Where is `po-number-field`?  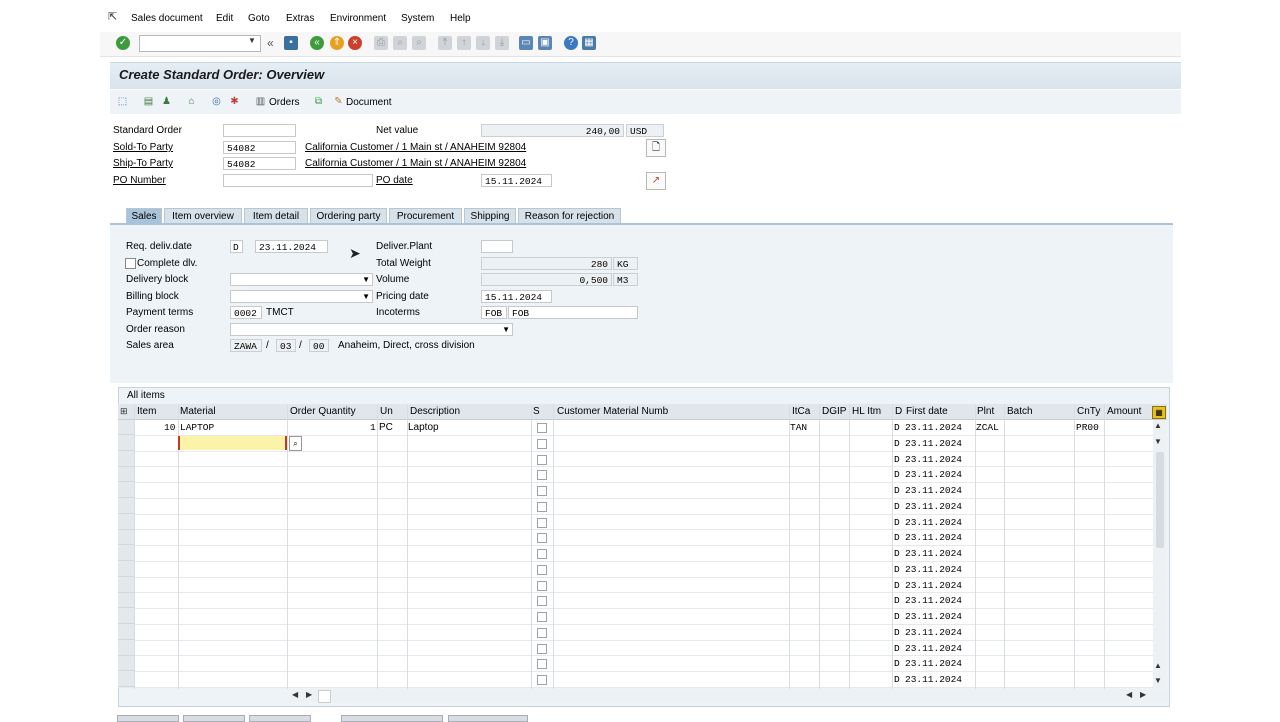 po-number-field is located at coordinates (298, 180).